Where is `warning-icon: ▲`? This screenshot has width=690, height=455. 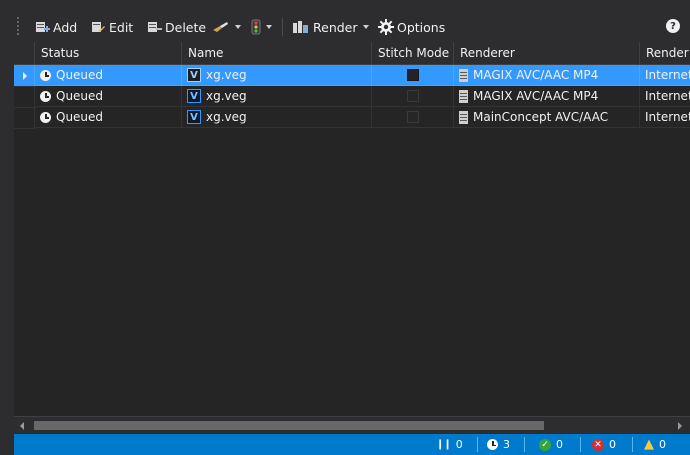 warning-icon: ▲ is located at coordinates (649, 444).